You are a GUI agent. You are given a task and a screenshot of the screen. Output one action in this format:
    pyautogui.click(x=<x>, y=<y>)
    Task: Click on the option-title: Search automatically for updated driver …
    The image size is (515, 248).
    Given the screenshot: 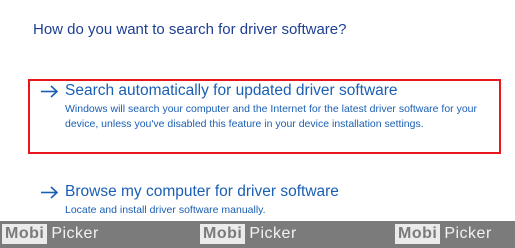 What is the action you would take?
    pyautogui.click(x=231, y=90)
    